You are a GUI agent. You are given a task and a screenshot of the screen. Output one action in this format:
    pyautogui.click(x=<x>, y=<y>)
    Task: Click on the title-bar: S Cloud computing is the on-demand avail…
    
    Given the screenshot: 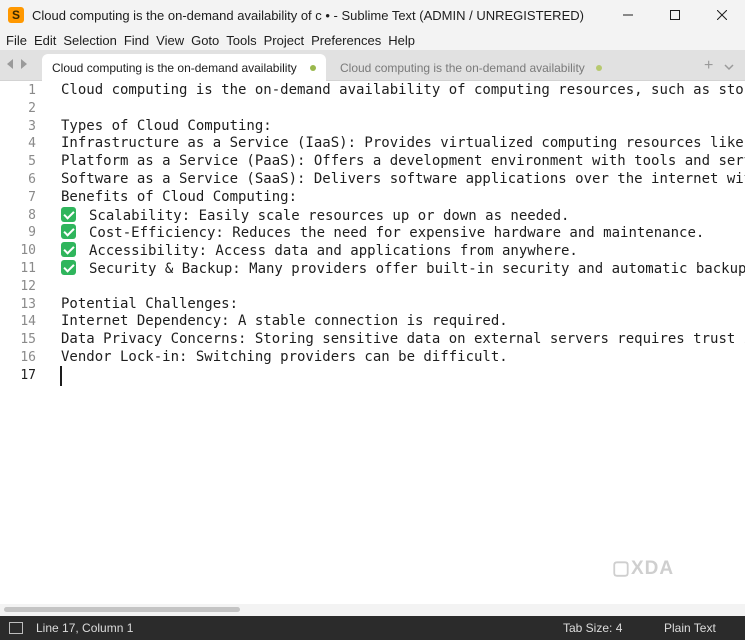 What is the action you would take?
    pyautogui.click(x=372, y=15)
    